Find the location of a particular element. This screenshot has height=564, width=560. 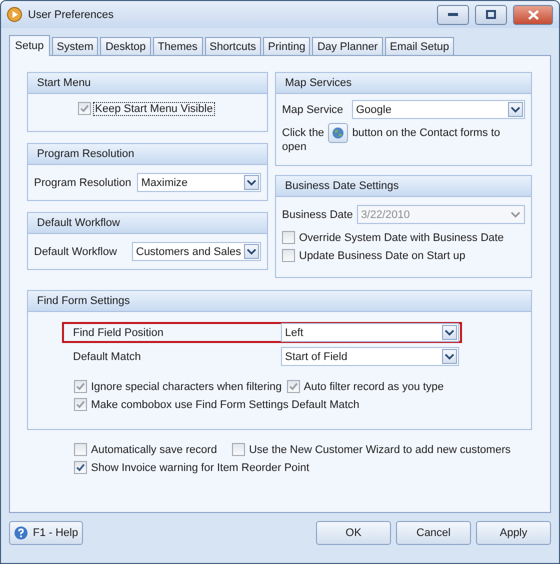

tab: Day Planner is located at coordinates (347, 46).